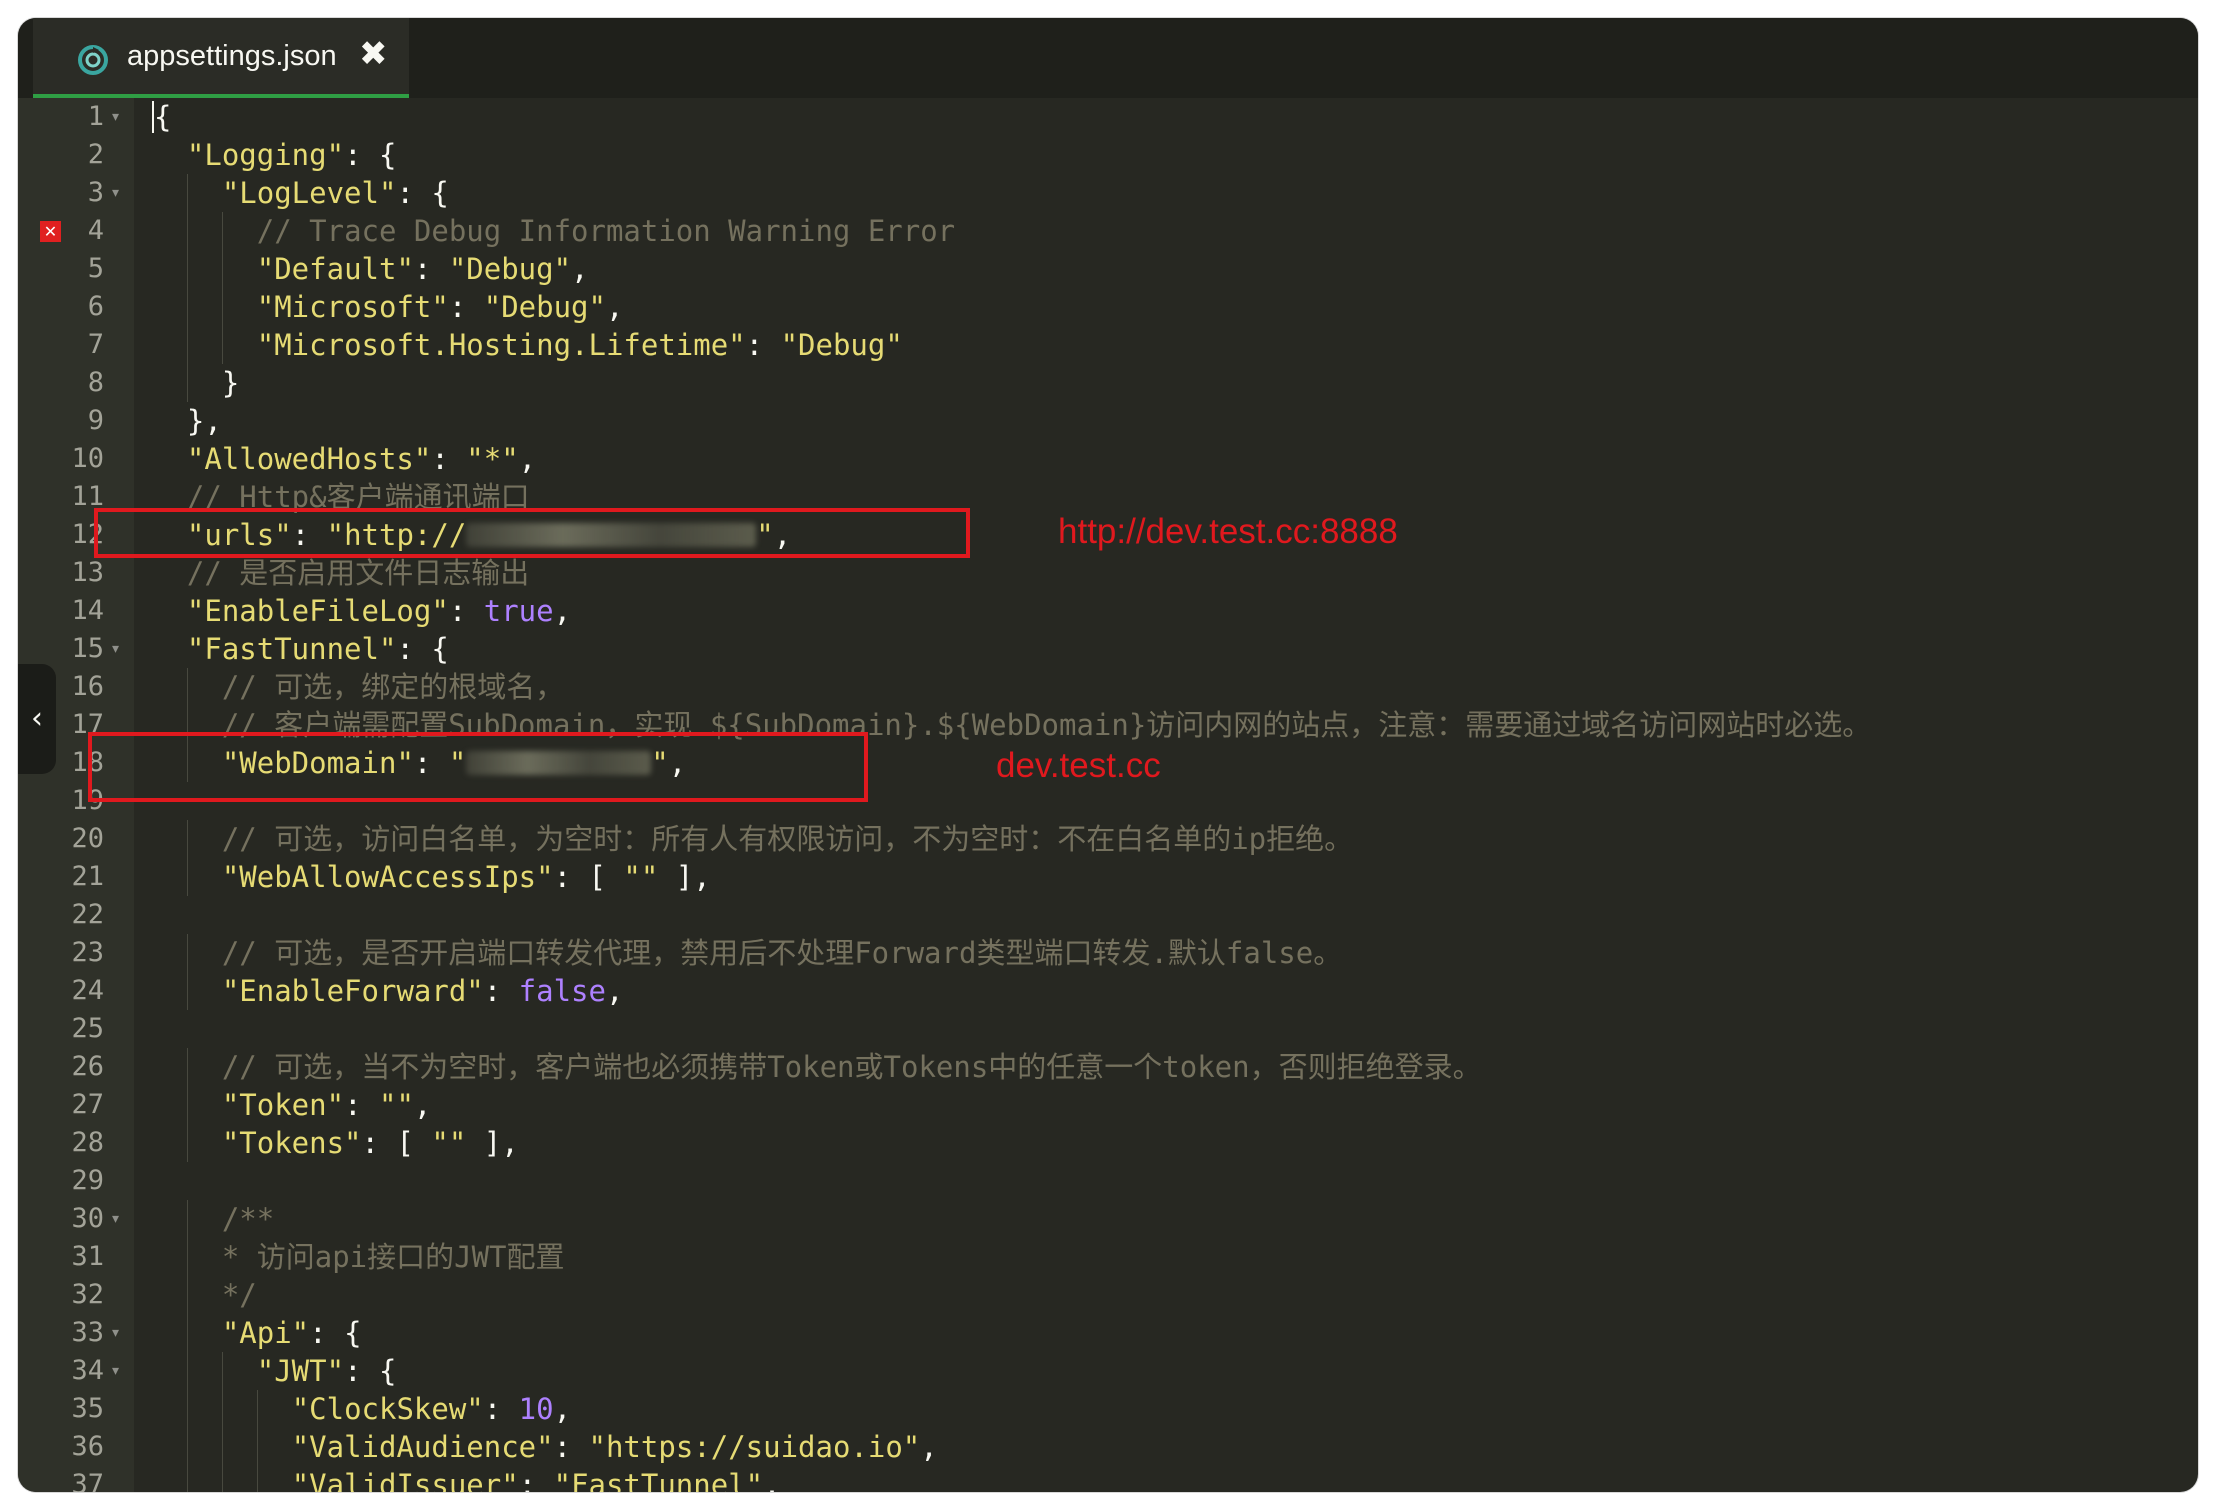  I want to click on line-number: 33, so click(87, 1332).